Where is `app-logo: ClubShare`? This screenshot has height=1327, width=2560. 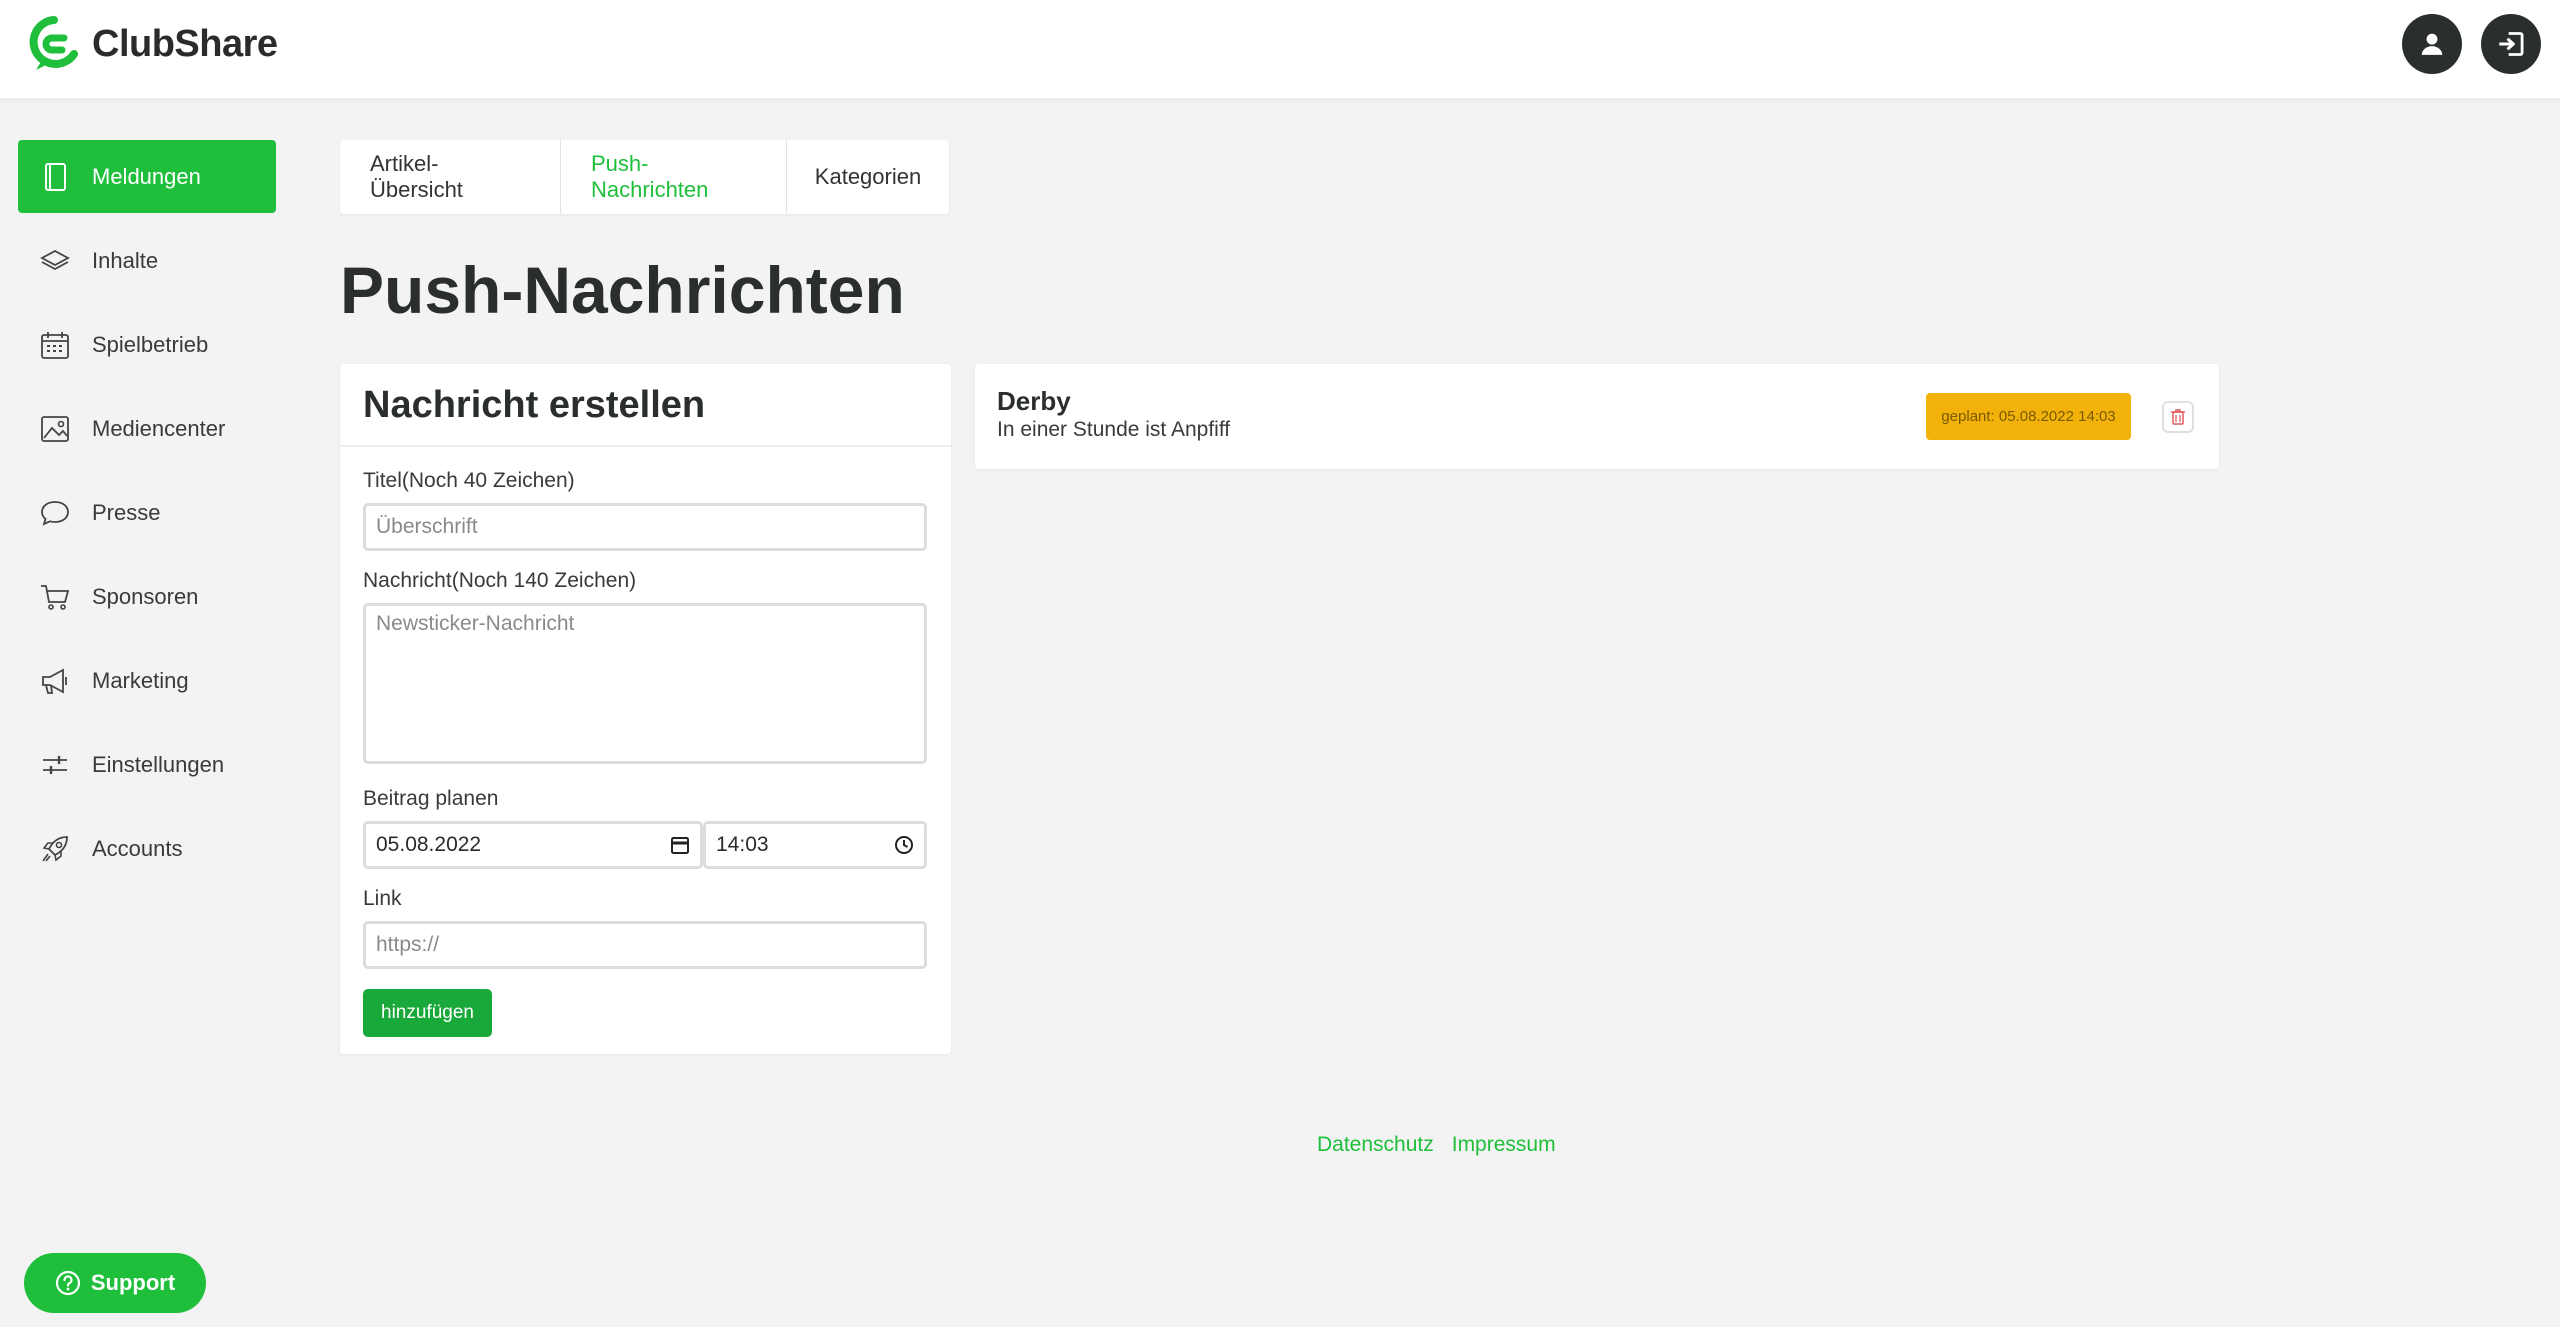
app-logo: ClubShare is located at coordinates (153, 44).